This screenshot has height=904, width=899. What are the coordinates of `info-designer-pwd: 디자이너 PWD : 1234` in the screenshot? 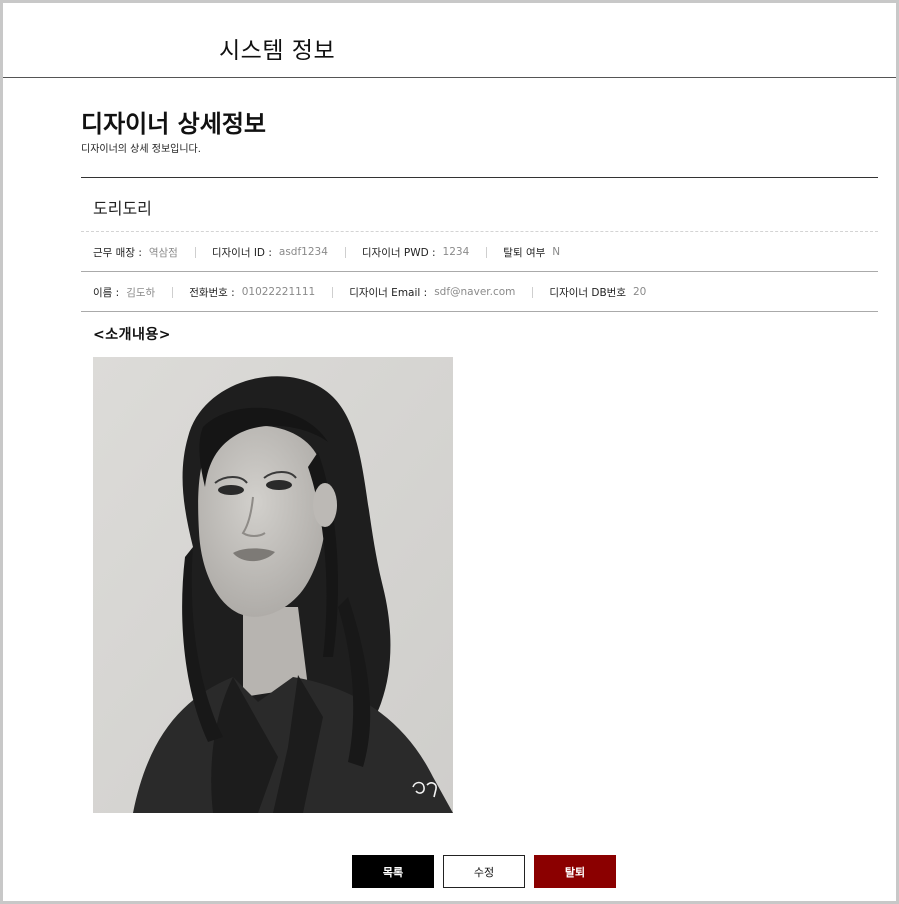 It's located at (415, 252).